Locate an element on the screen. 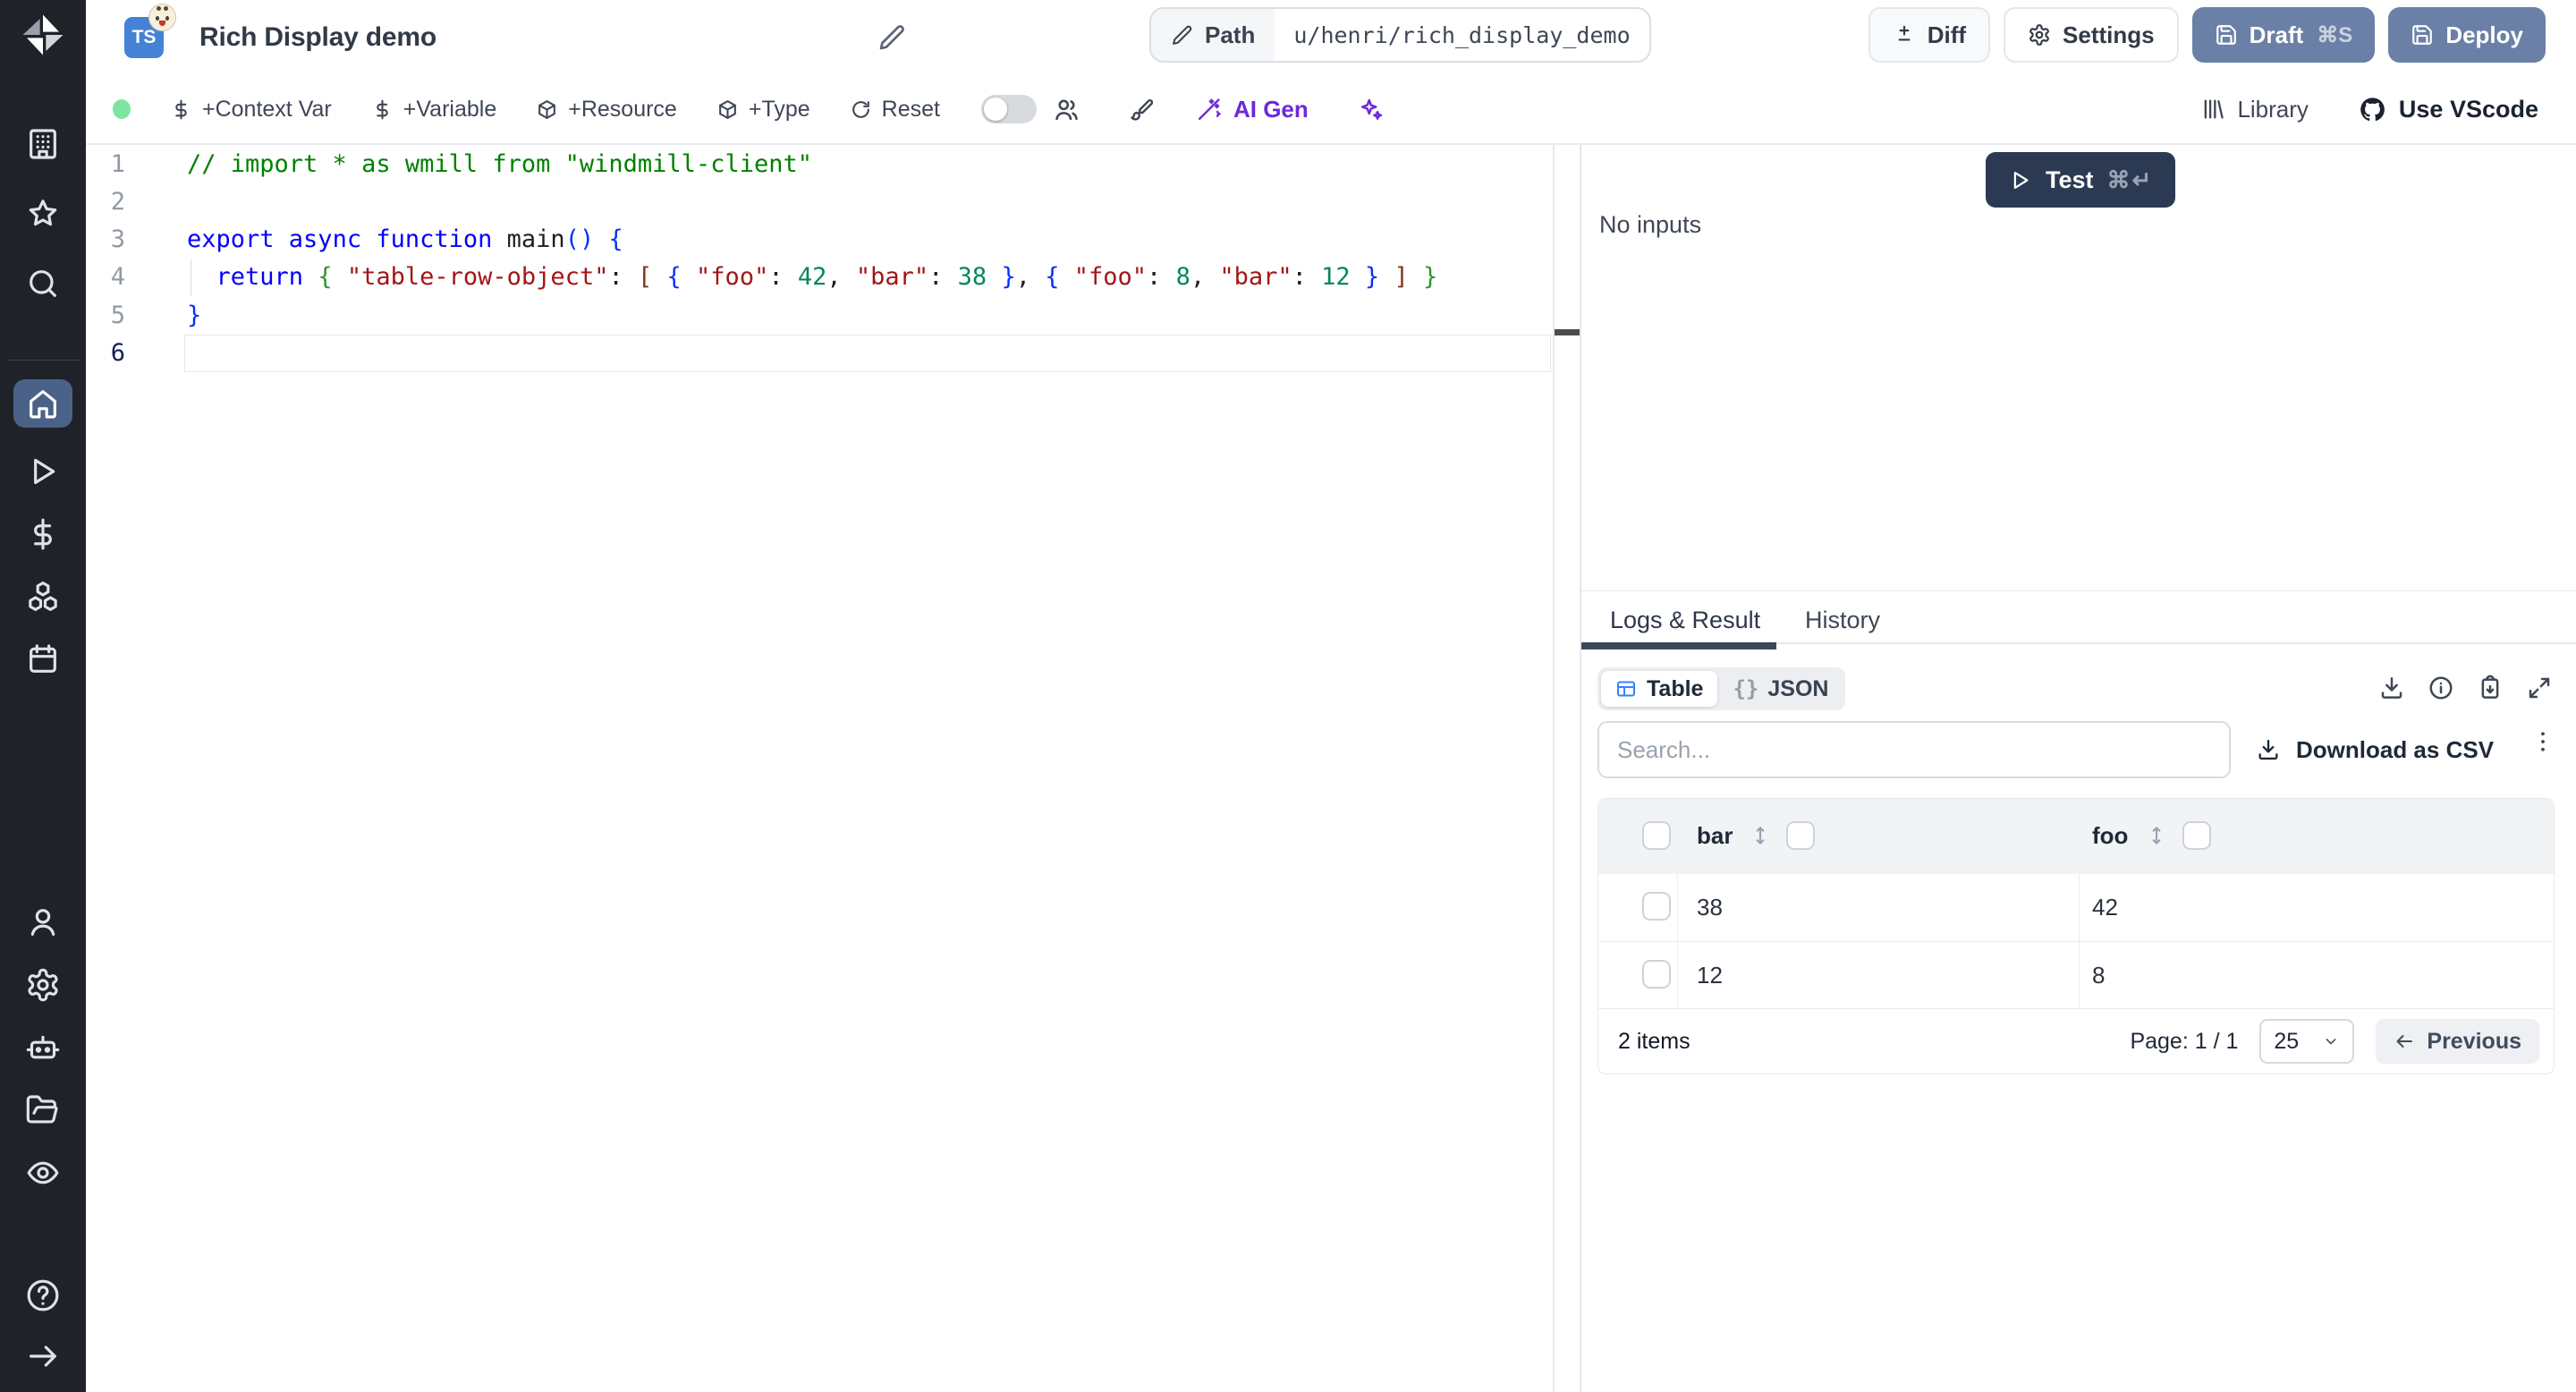  star-icon is located at coordinates (43, 214).